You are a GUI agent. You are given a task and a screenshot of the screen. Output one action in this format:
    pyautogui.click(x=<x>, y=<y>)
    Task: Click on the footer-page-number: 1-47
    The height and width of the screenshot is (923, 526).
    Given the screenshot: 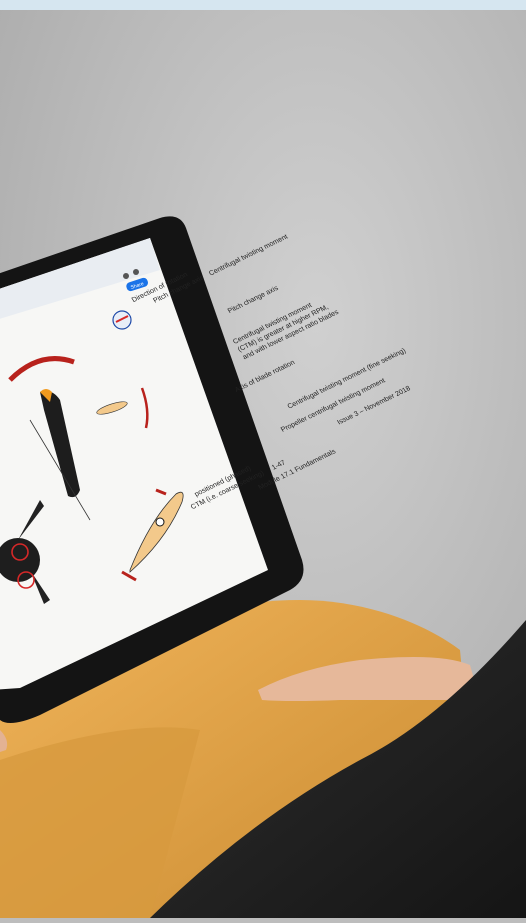 What is the action you would take?
    pyautogui.click(x=278, y=465)
    